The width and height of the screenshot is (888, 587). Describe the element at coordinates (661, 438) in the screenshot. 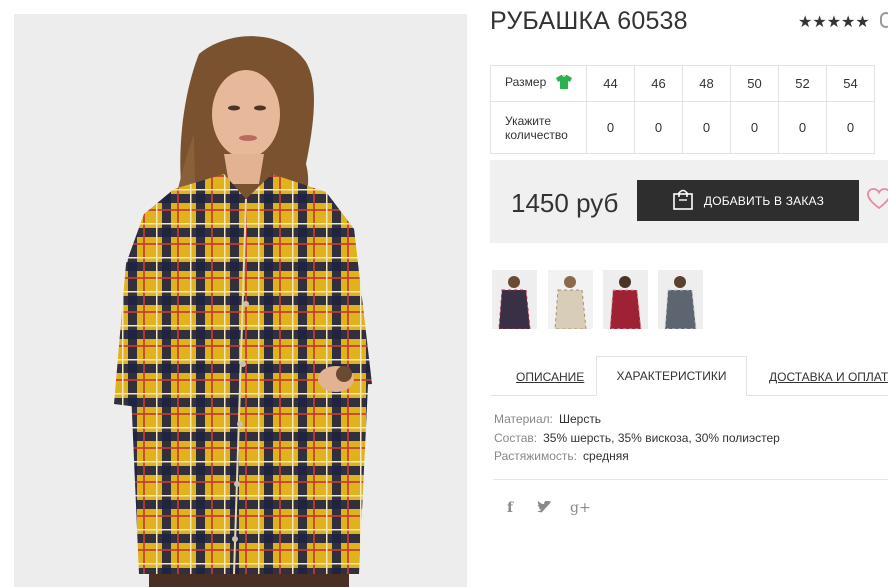

I see `spec-composition-value: 35% шерсть, 35% вискоза, 30% полиэстер` at that location.